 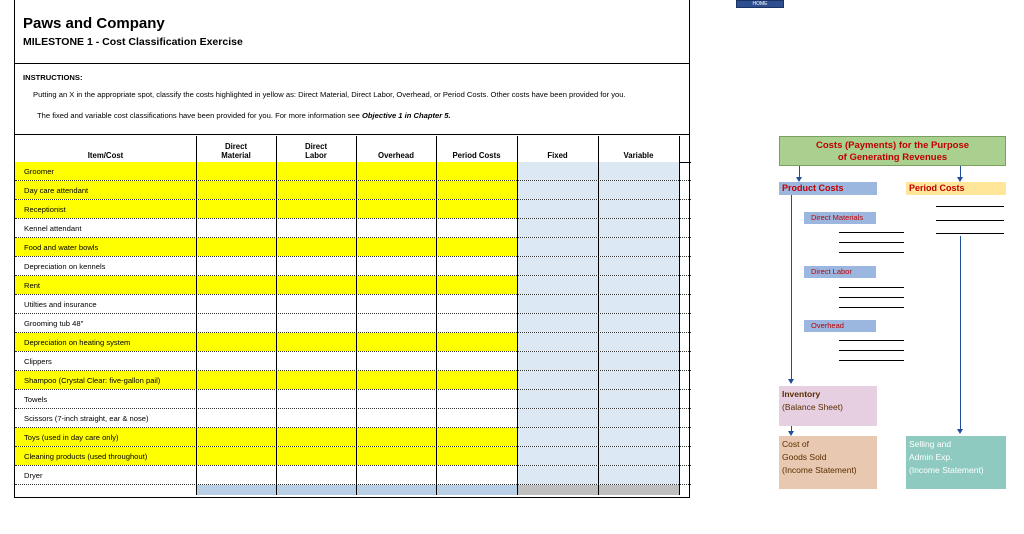 I want to click on table-row: Food and water bowls, so click(x=353, y=247).